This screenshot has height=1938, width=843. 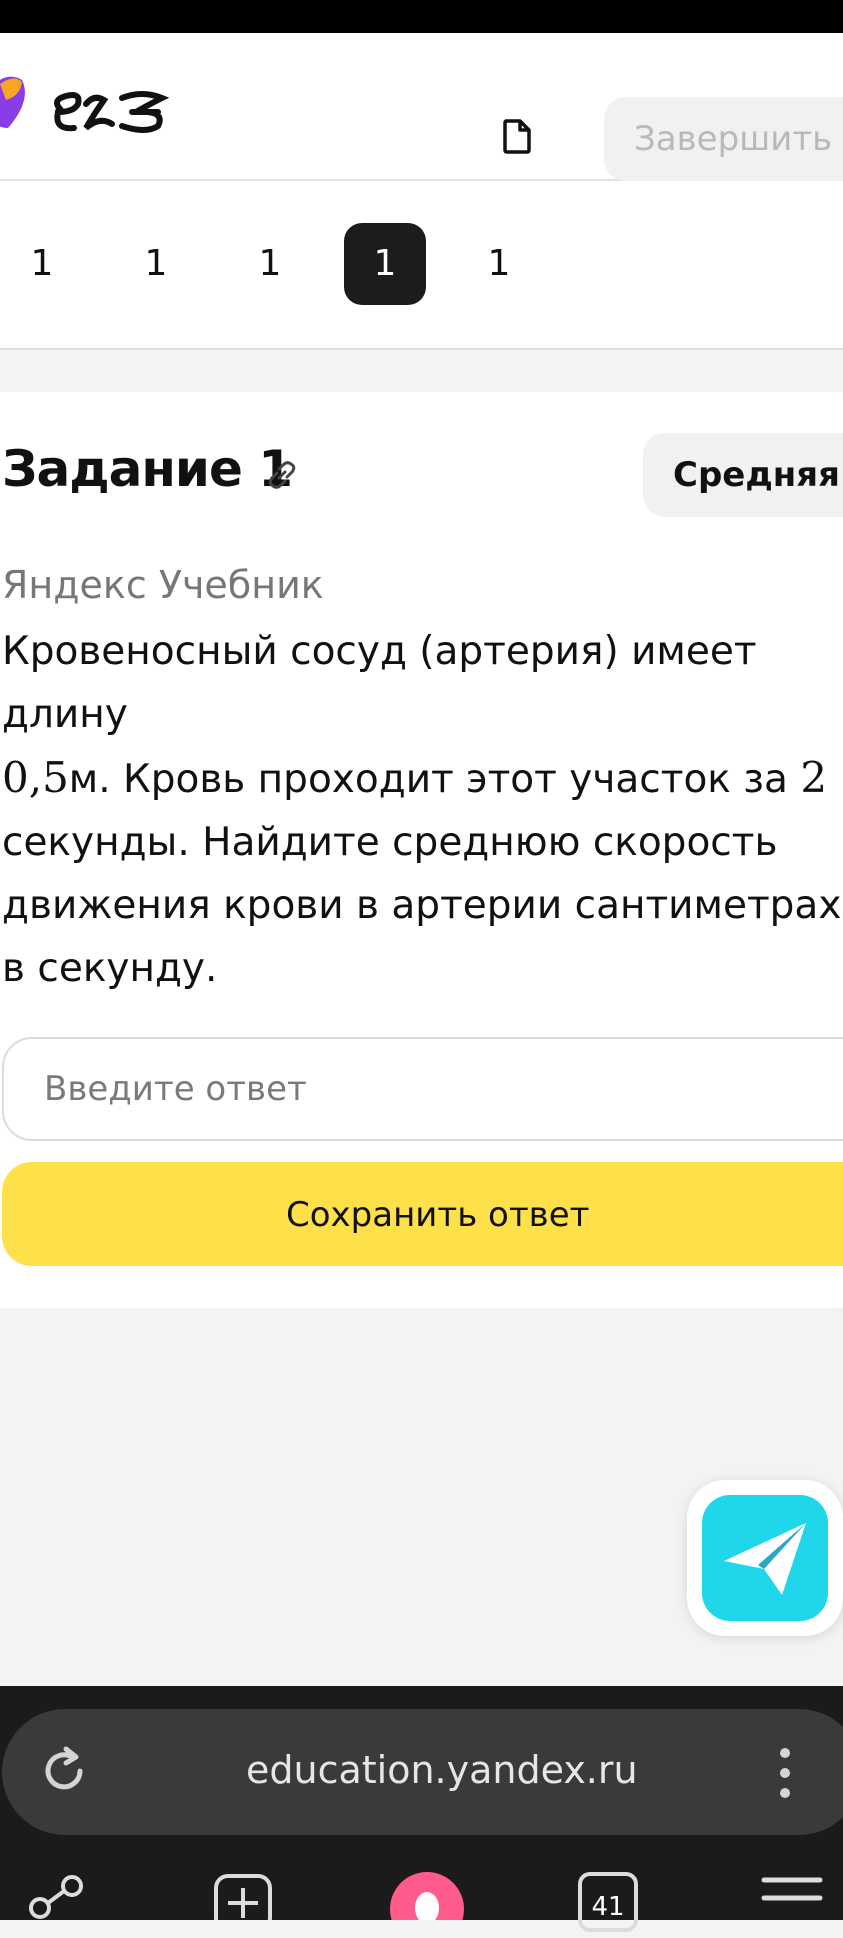 I want to click on tabs-count-button: 41, so click(x=608, y=1902).